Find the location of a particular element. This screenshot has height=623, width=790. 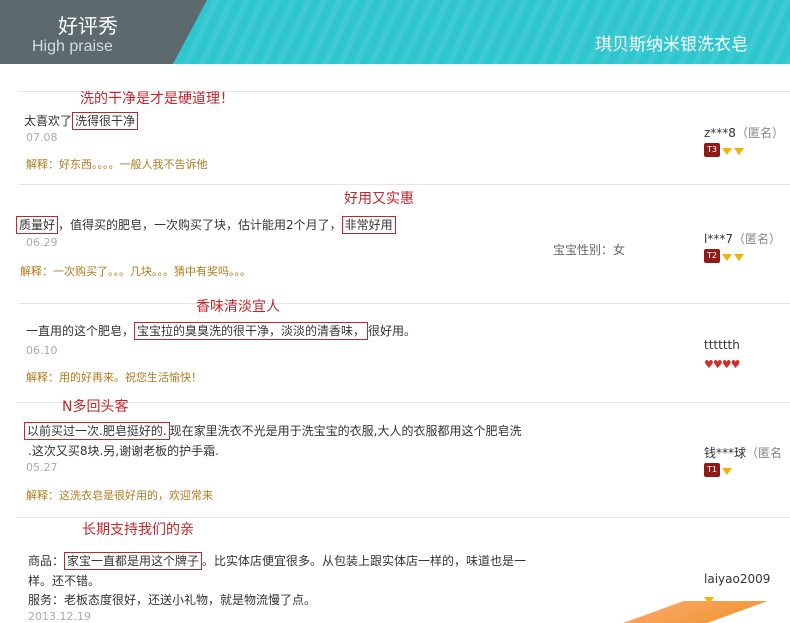

reviewer-name: z***8（匿名） is located at coordinates (744, 132).